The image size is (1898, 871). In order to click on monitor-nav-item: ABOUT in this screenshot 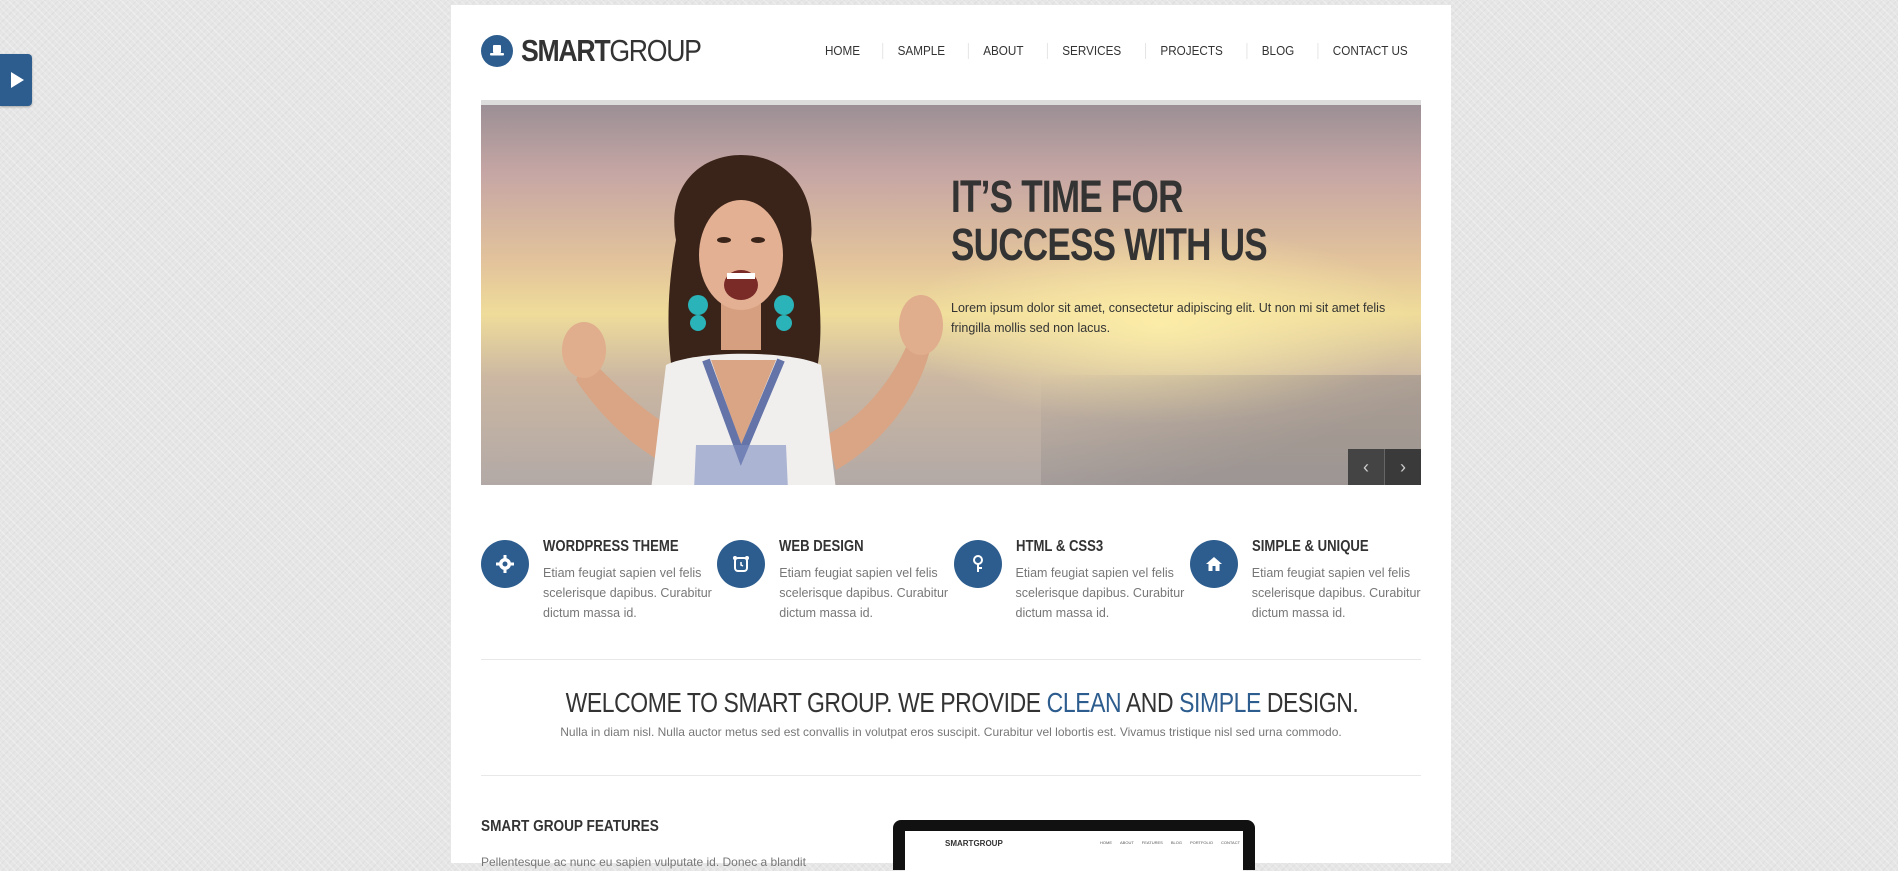, I will do `click(1127, 842)`.